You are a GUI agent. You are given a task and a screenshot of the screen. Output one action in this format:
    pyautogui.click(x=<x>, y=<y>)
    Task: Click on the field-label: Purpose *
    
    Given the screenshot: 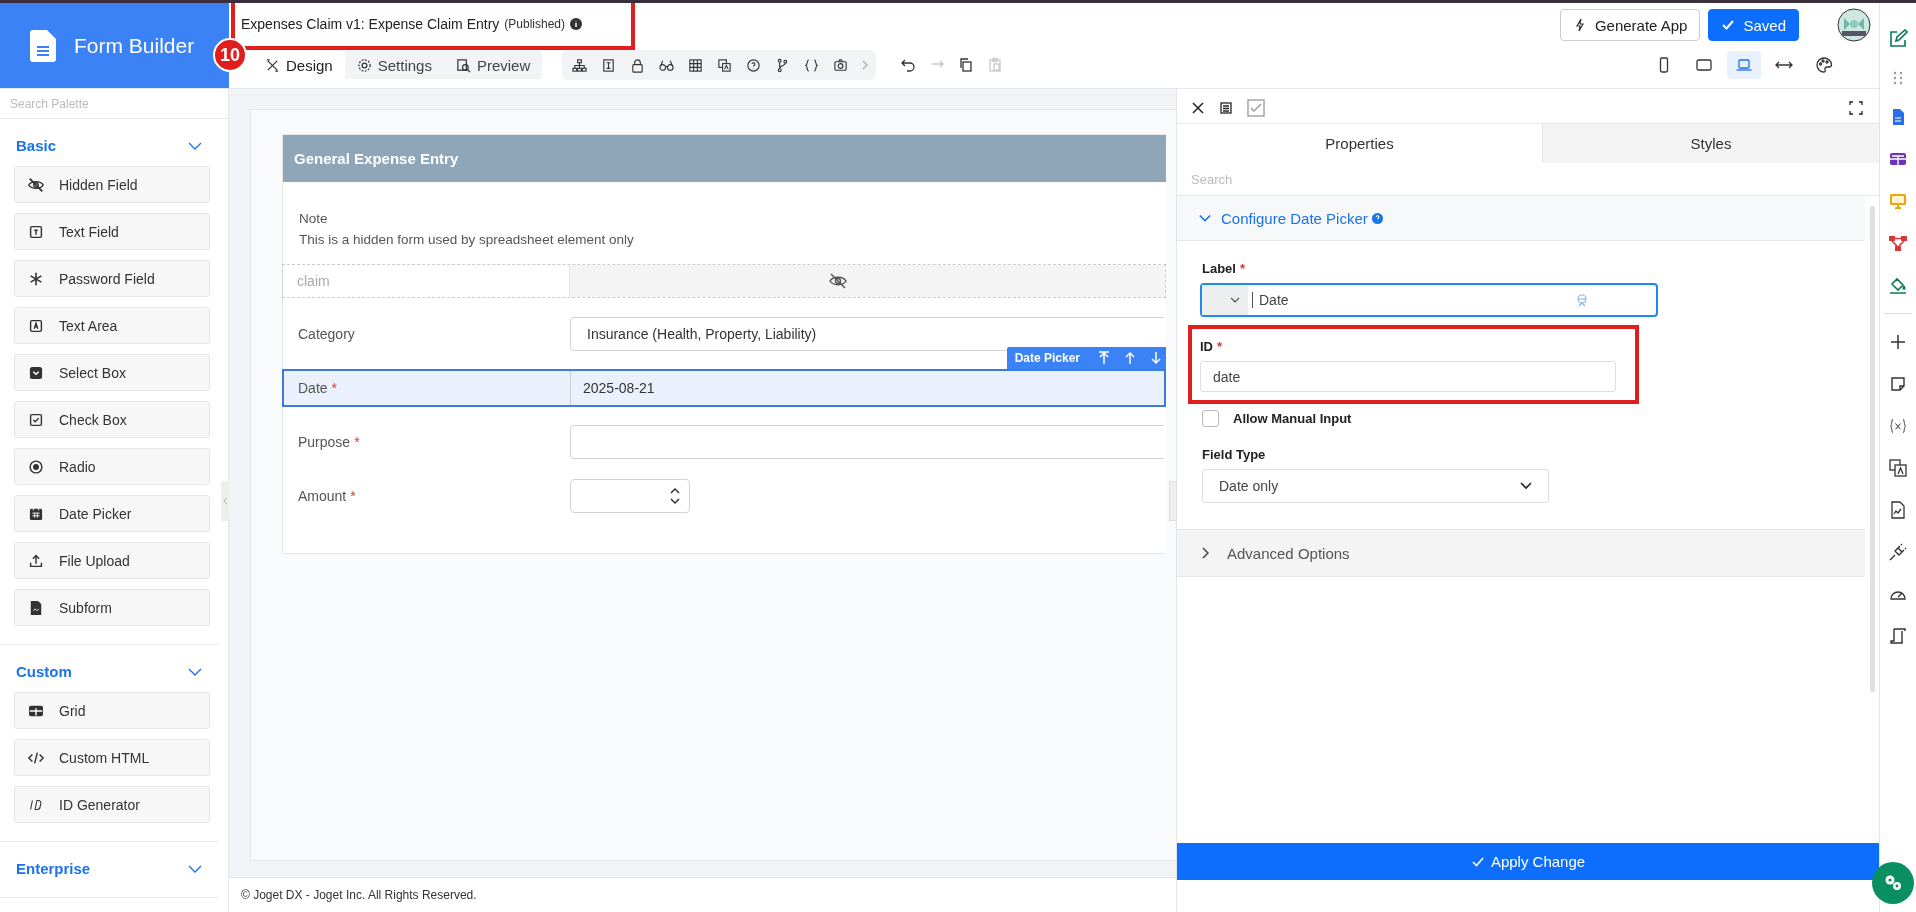 What is the action you would take?
    pyautogui.click(x=329, y=442)
    